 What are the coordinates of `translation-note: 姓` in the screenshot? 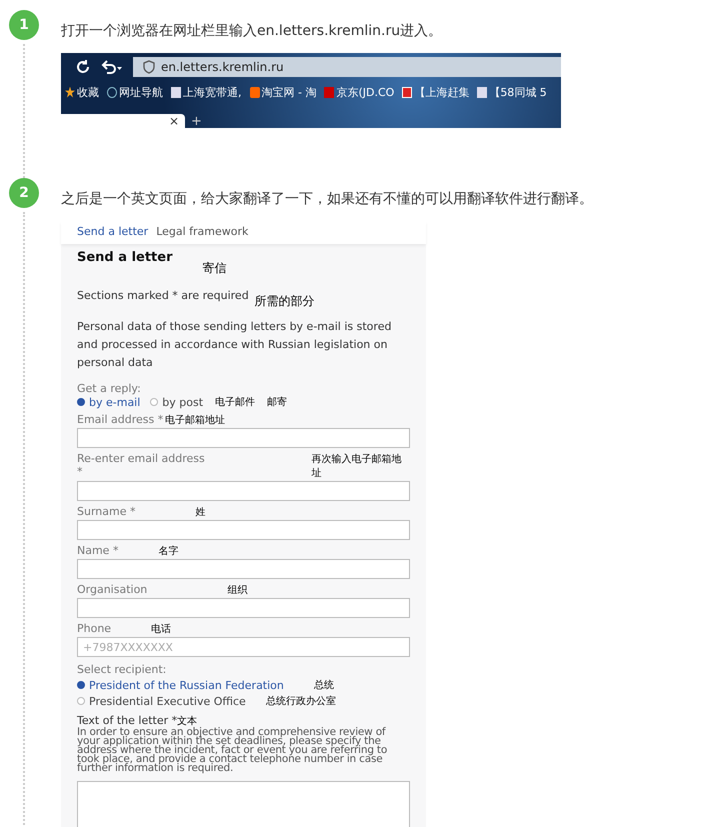 It's located at (200, 512).